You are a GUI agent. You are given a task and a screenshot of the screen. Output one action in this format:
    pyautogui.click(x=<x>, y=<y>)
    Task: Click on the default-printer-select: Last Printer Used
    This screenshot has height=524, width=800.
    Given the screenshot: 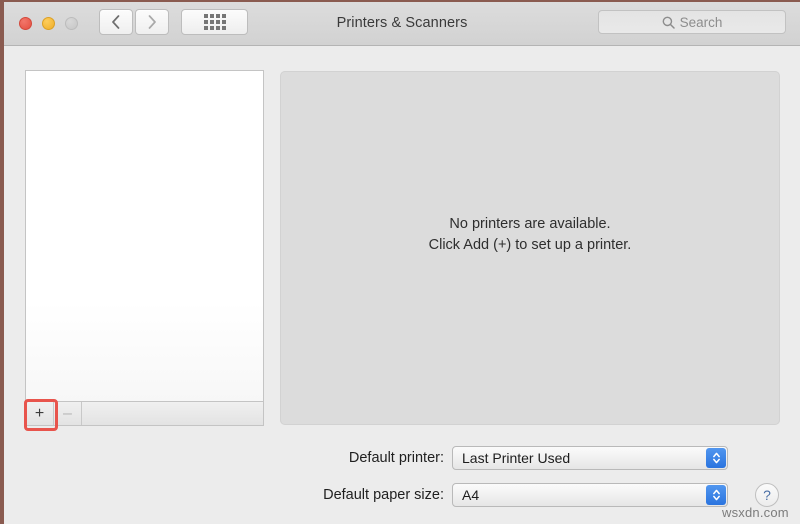 What is the action you would take?
    pyautogui.click(x=590, y=458)
    